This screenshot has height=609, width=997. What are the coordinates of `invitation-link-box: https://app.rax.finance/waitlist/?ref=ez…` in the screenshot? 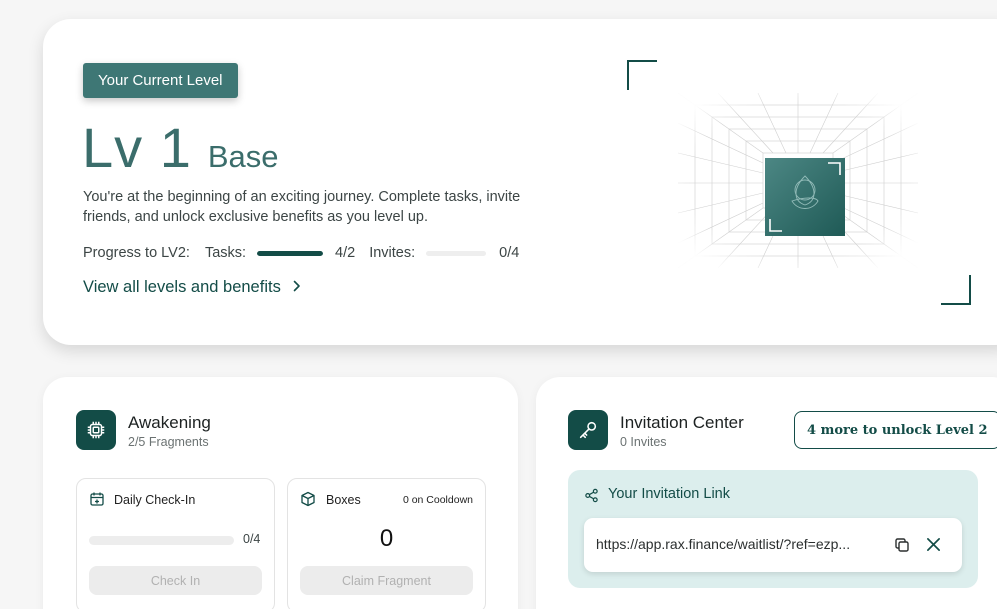 It's located at (773, 545).